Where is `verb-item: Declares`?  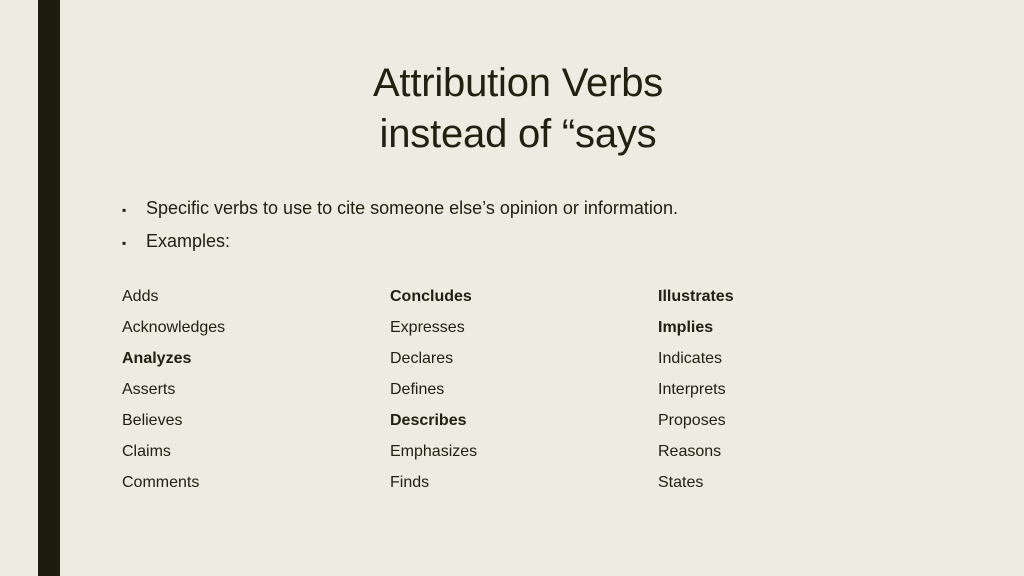
verb-item: Declares is located at coordinates (422, 358).